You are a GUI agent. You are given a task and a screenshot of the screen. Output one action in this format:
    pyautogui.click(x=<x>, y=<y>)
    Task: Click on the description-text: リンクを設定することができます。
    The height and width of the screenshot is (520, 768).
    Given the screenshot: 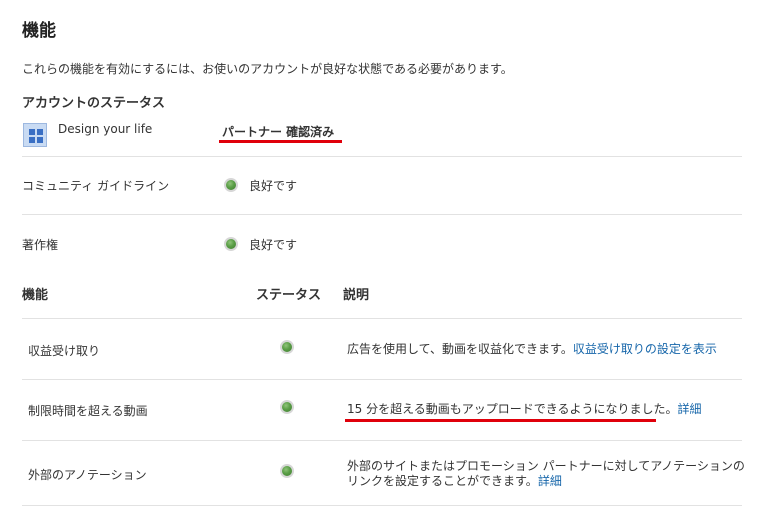 What is the action you would take?
    pyautogui.click(x=442, y=481)
    